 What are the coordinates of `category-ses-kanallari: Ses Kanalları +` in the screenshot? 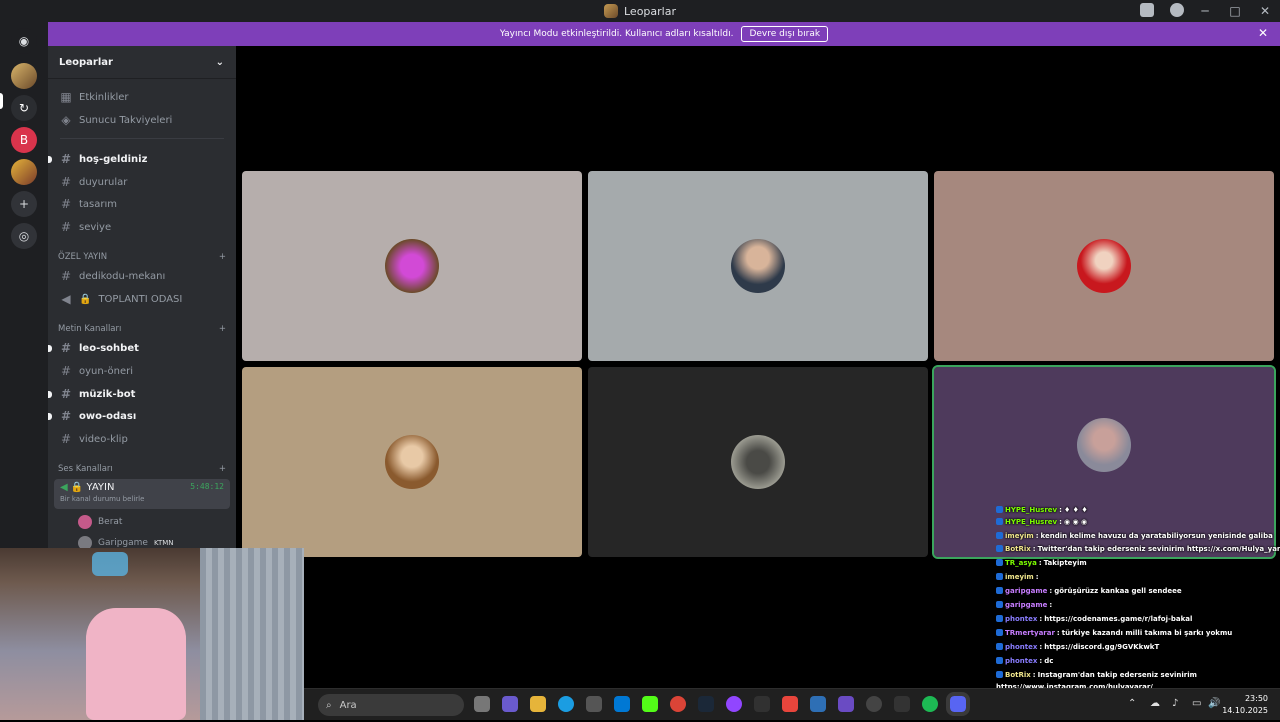 It's located at (142, 469).